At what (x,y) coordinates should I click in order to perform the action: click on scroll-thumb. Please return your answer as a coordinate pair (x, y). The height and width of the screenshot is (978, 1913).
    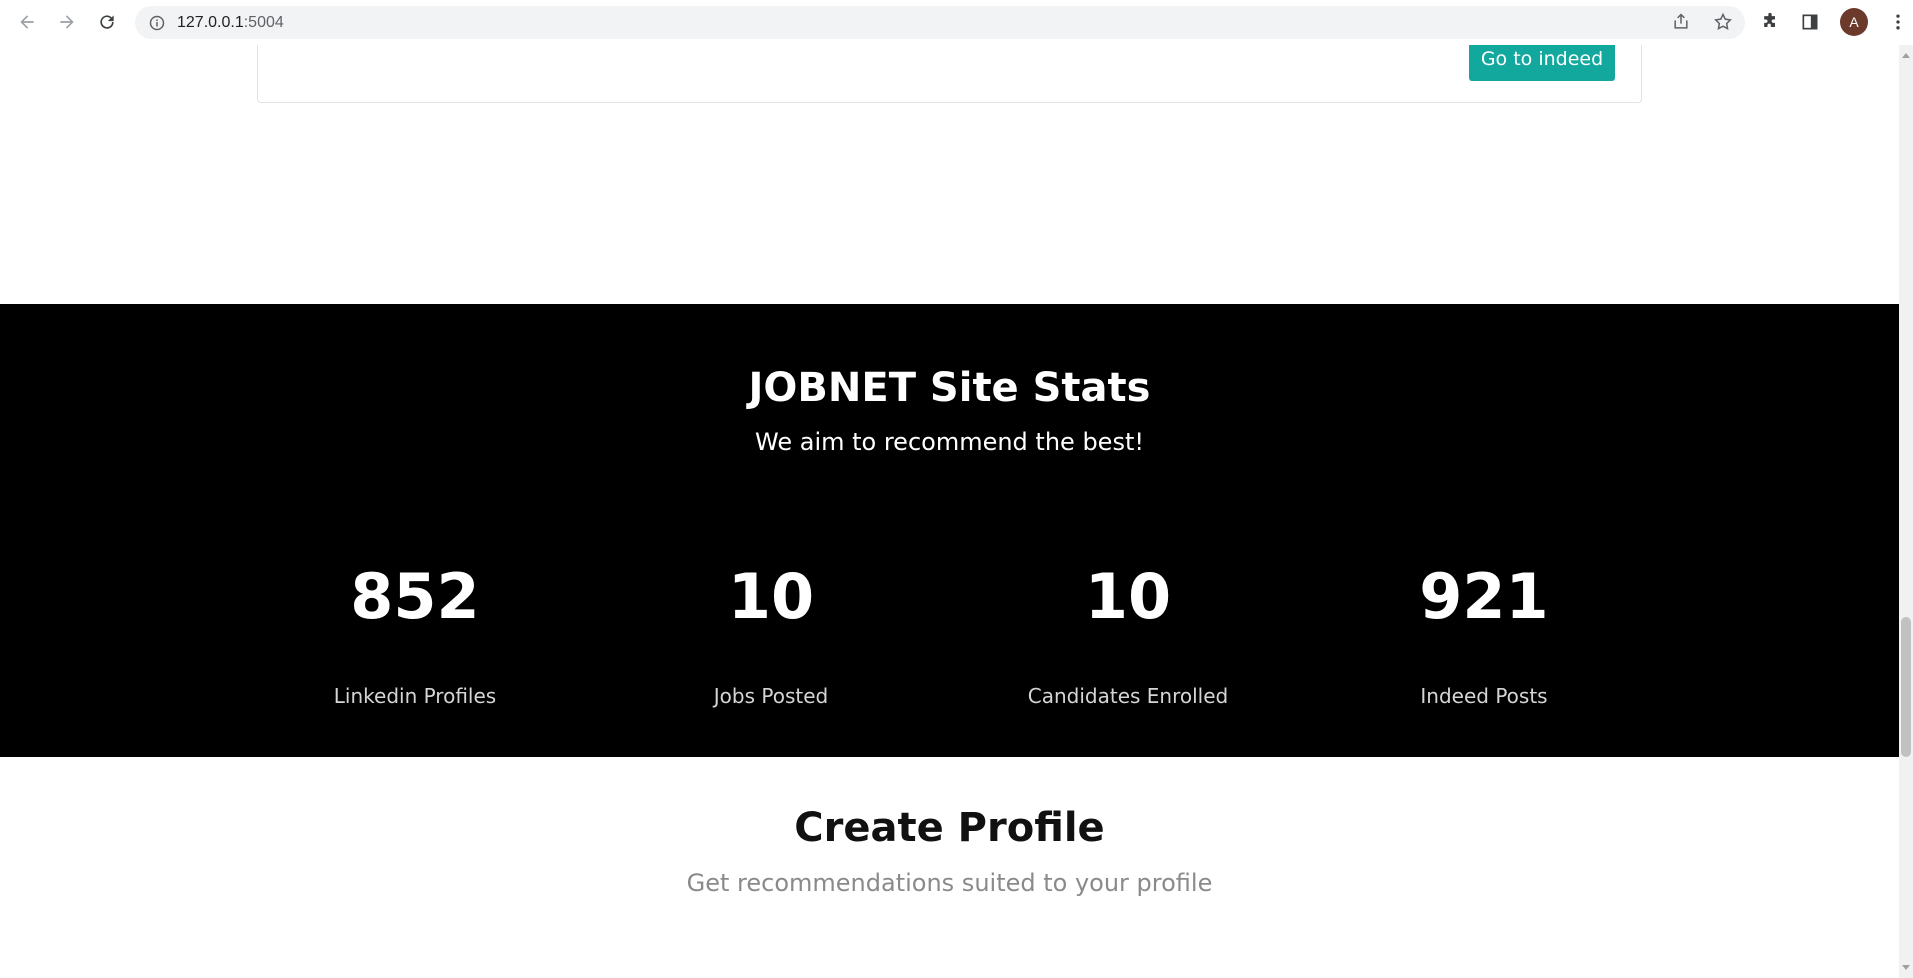
    Looking at the image, I should click on (1906, 687).